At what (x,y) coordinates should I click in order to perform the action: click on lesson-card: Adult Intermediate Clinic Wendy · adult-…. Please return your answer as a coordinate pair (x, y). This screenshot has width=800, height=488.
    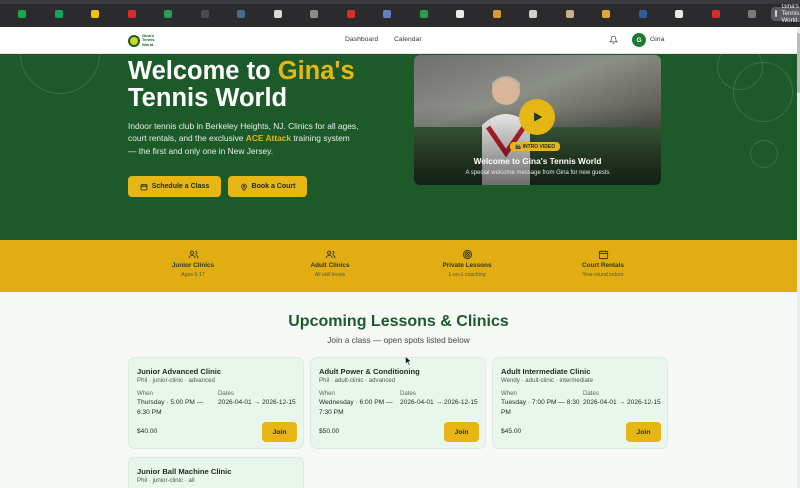
    Looking at the image, I should click on (580, 403).